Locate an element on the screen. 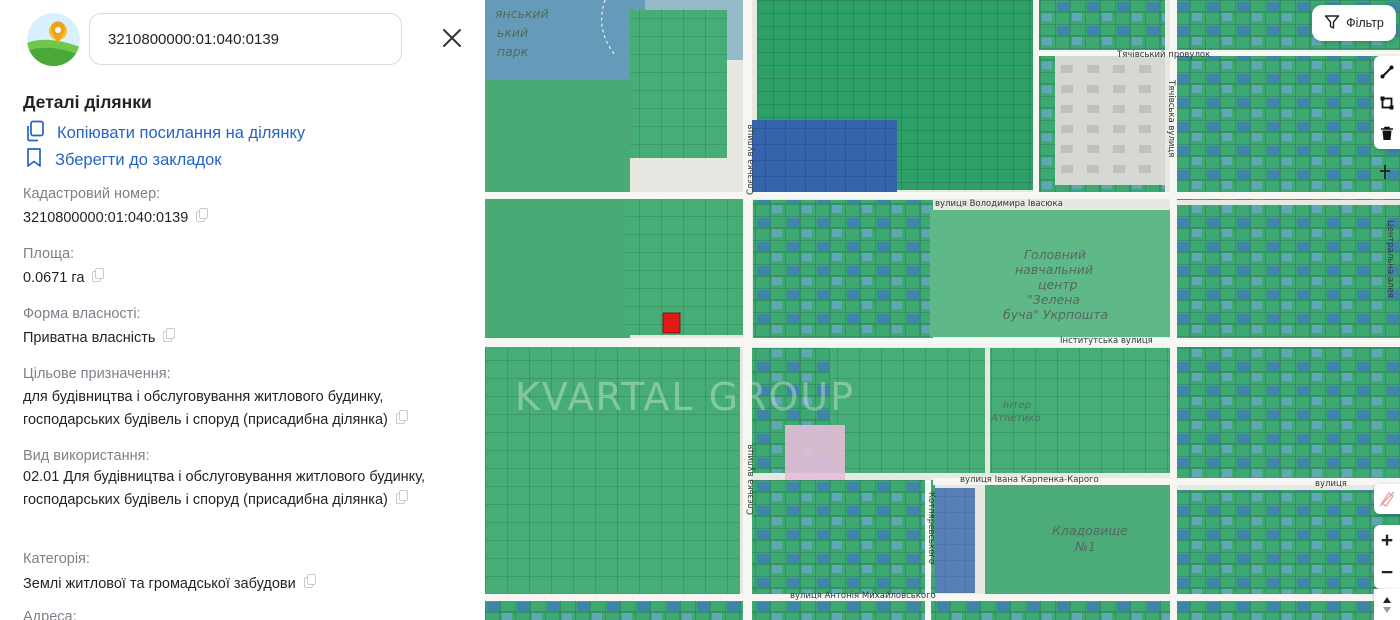 This screenshot has width=1400, height=620. erase-icon is located at coordinates (1387, 499).